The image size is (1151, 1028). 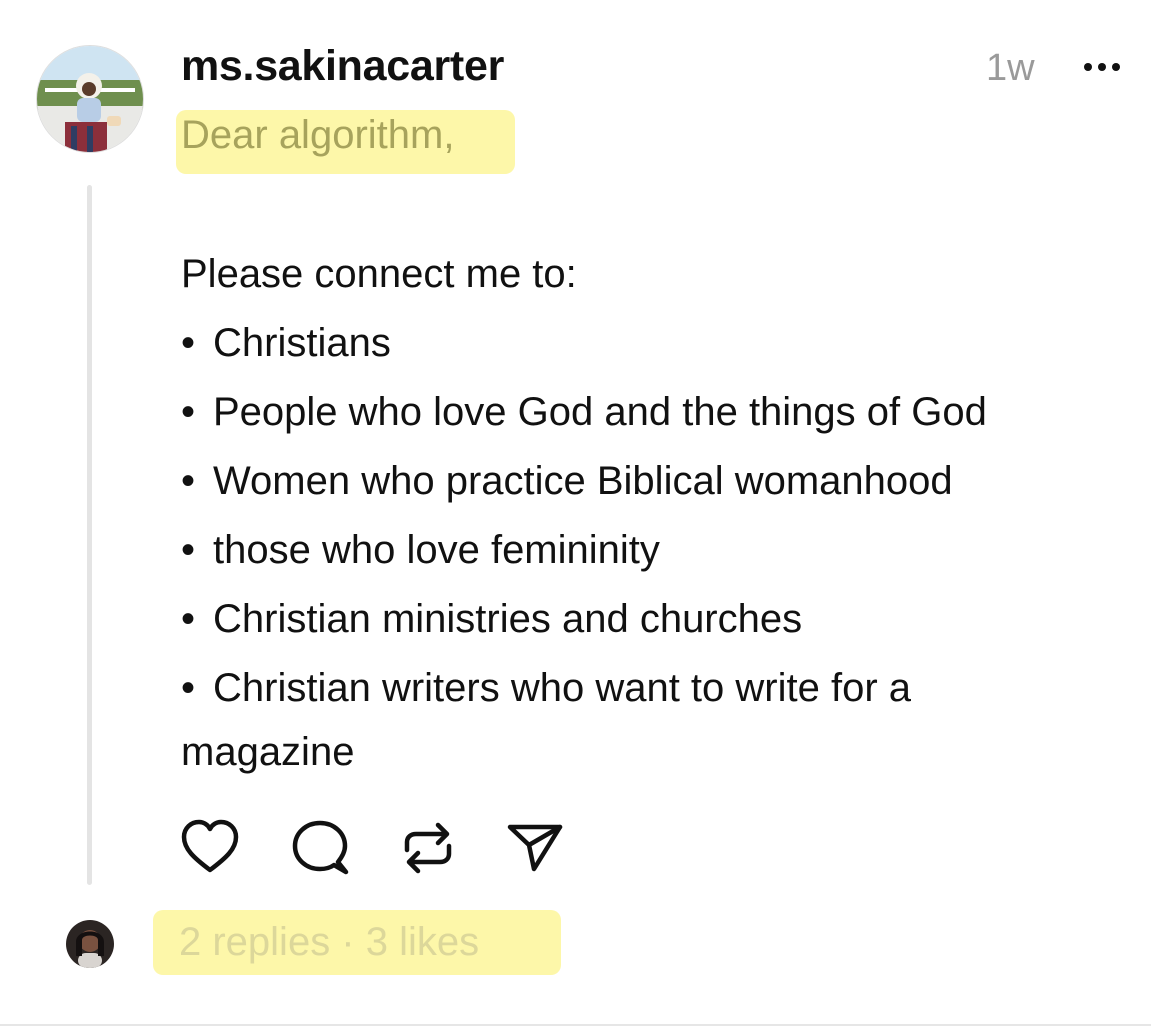 I want to click on list-item: • those who love femininity, so click(x=420, y=550).